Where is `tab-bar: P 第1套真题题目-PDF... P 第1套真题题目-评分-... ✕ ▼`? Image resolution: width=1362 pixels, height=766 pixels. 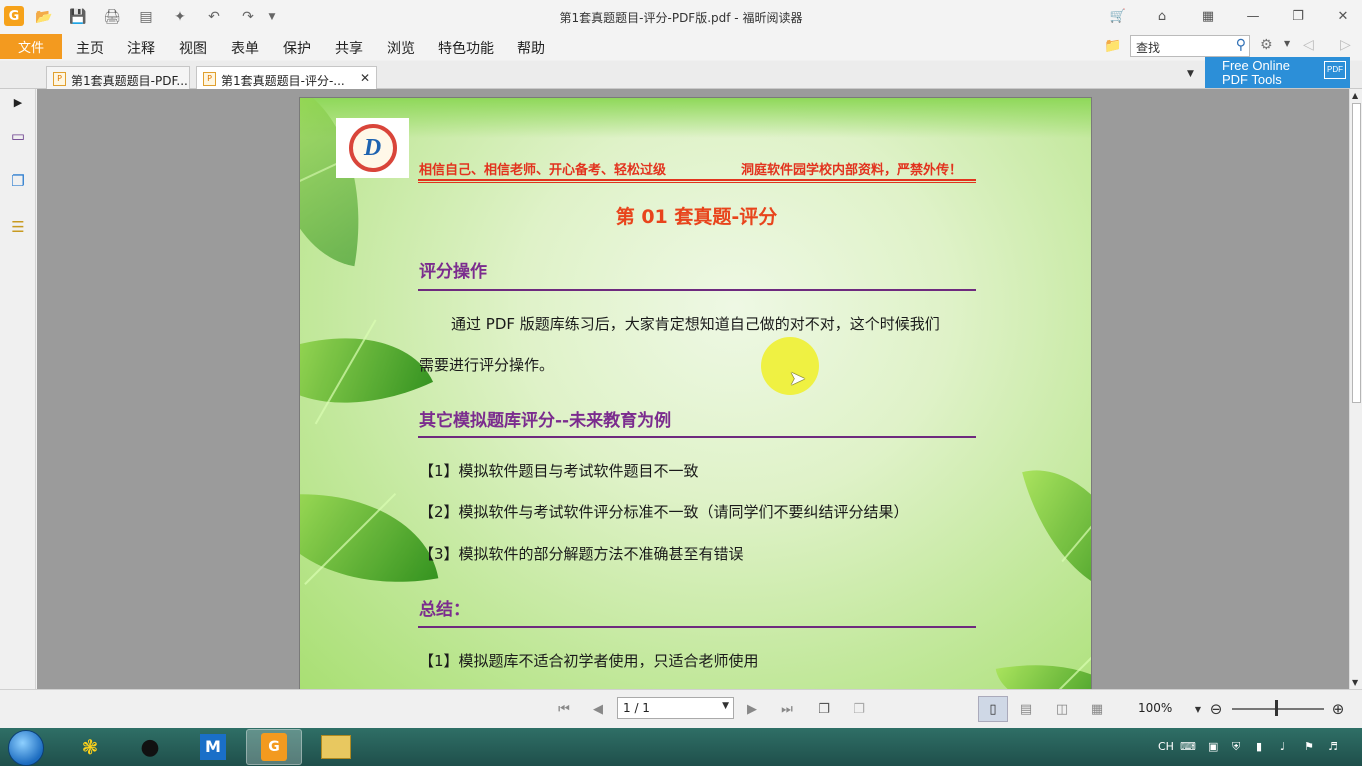
tab-bar: P 第1套真题题目-PDF... P 第1套真题题目-评分-... ✕ ▼ is located at coordinates (681, 75).